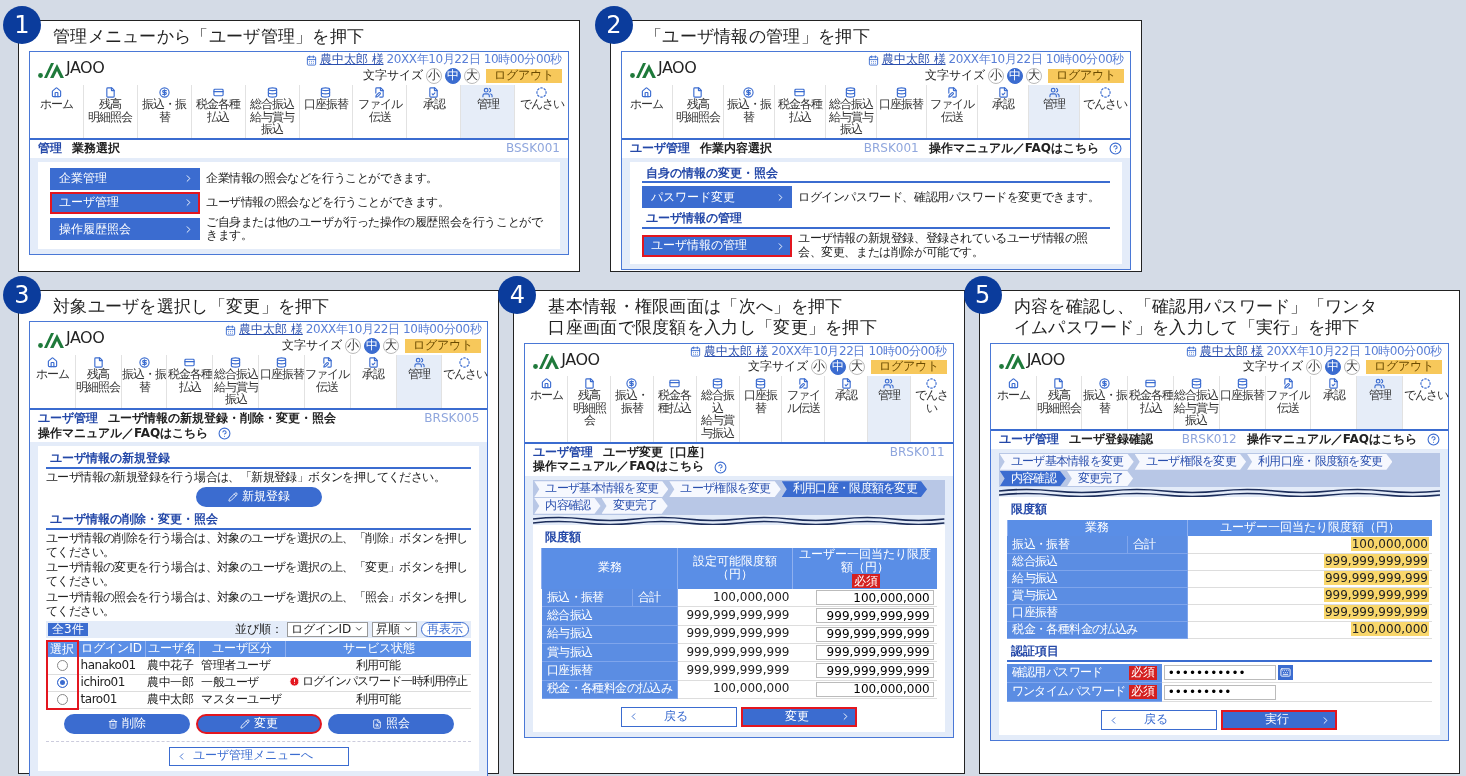 This screenshot has width=1466, height=776. Describe the element at coordinates (125, 178) in the screenshot. I see `menu-button: 企業管理` at that location.